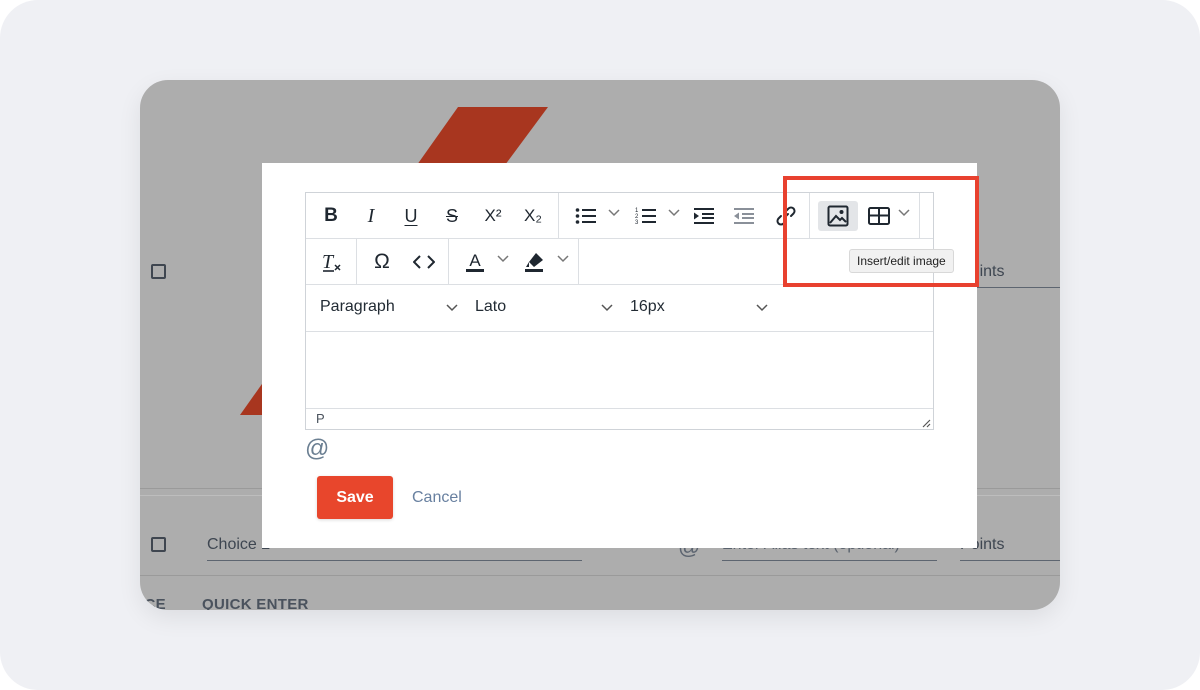 This screenshot has width=1200, height=690. Describe the element at coordinates (255, 603) in the screenshot. I see `quick-enter-tab: QUICK ENTER` at that location.